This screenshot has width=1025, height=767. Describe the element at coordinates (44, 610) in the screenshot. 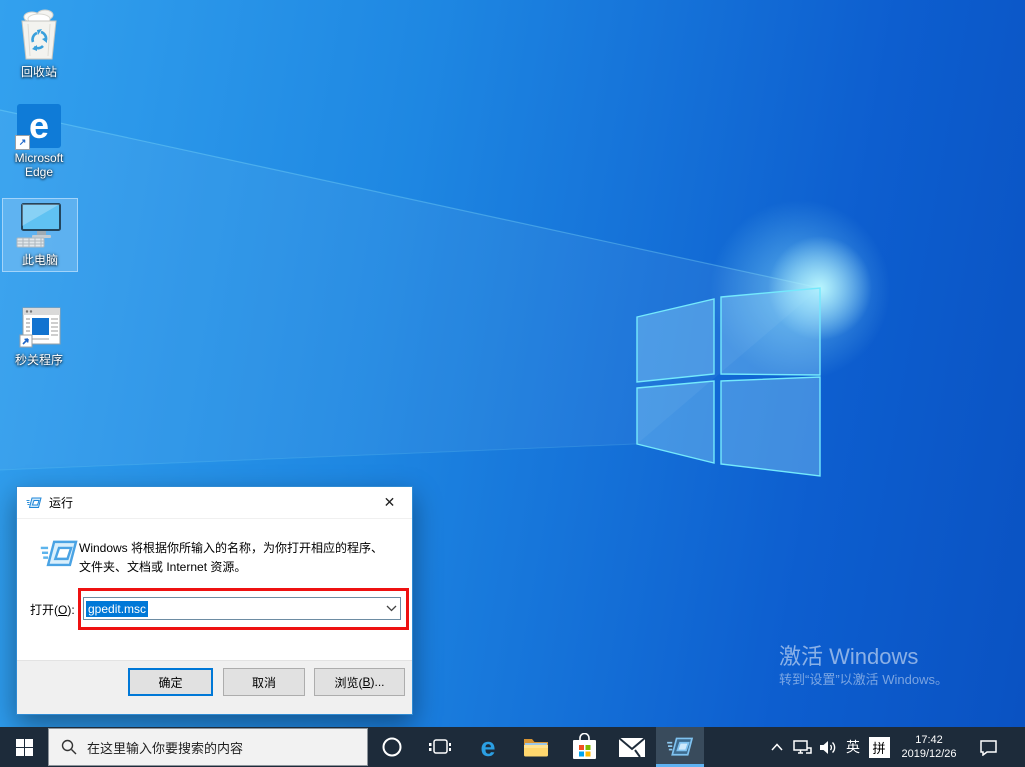

I see `open-label-pre: 打开(` at that location.